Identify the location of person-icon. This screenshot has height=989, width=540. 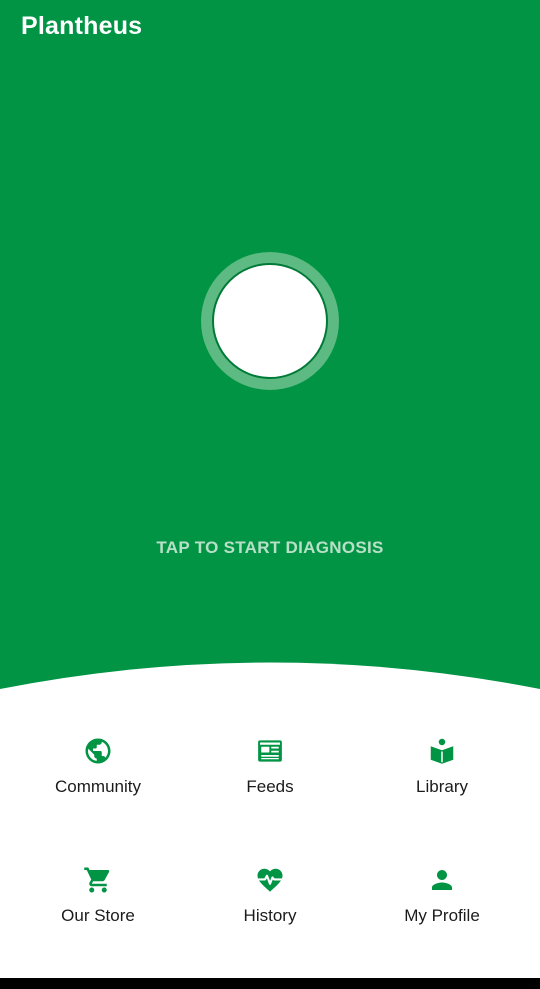
(442, 880).